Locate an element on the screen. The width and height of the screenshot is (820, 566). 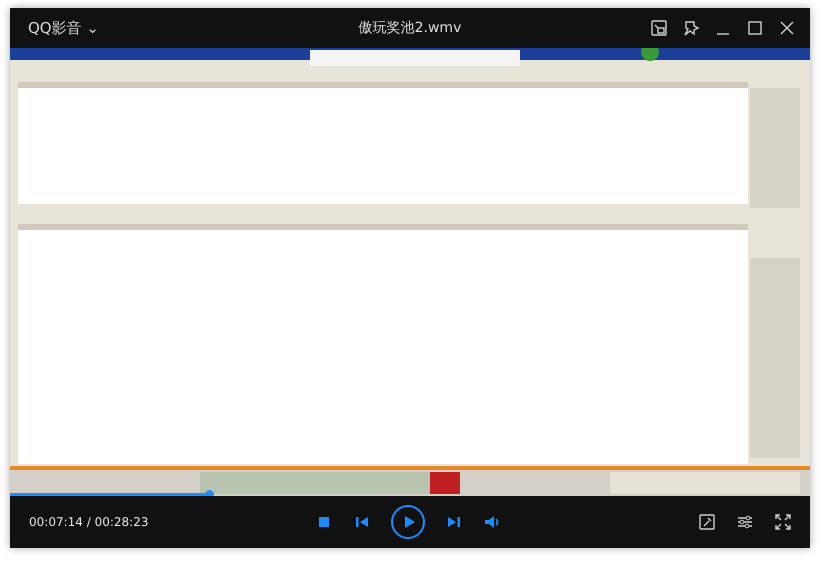
window-title: 傲玩奖池2.wmv is located at coordinates (410, 28).